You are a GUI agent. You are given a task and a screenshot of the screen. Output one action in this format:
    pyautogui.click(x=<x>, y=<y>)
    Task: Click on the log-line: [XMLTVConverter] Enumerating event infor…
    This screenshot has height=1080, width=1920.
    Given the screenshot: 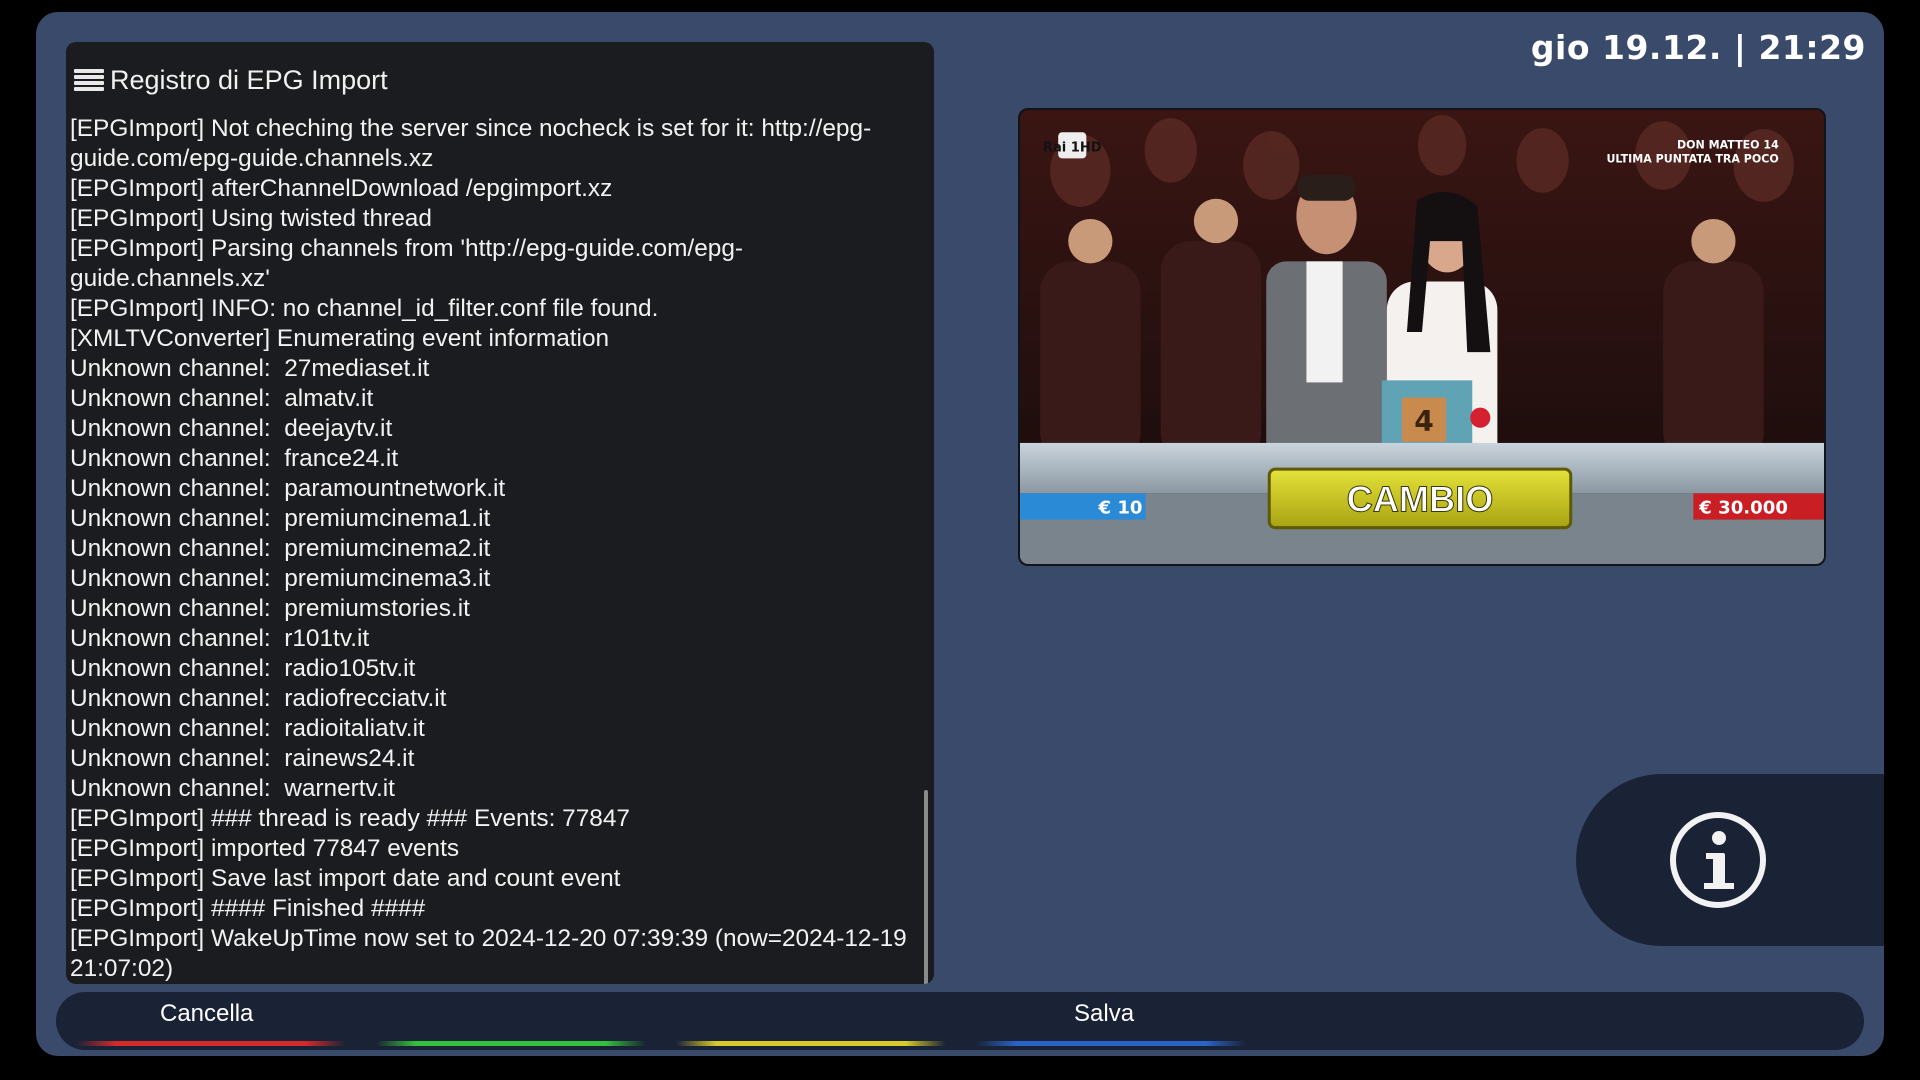 What is the action you would take?
    pyautogui.click(x=340, y=338)
    